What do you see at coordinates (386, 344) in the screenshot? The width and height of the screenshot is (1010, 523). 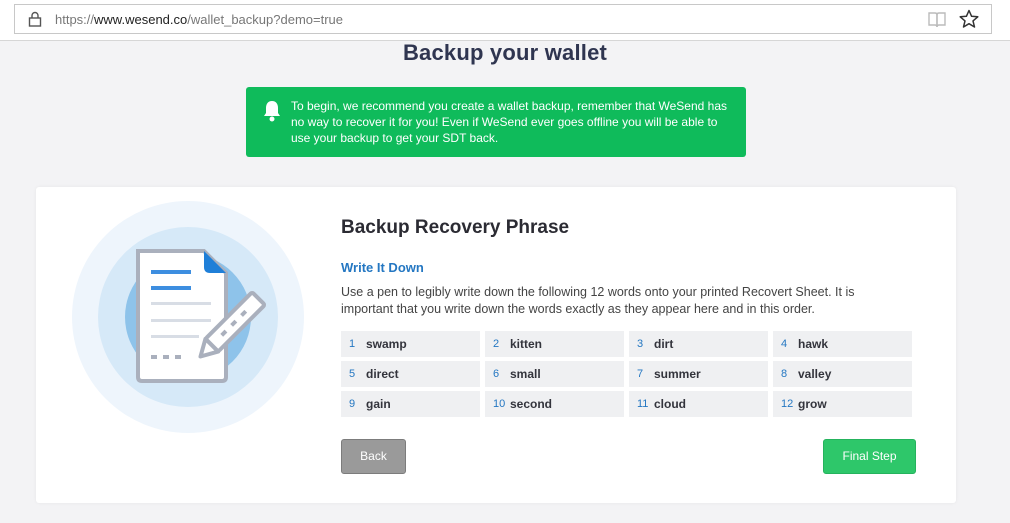 I see `word-text: swamp` at bounding box center [386, 344].